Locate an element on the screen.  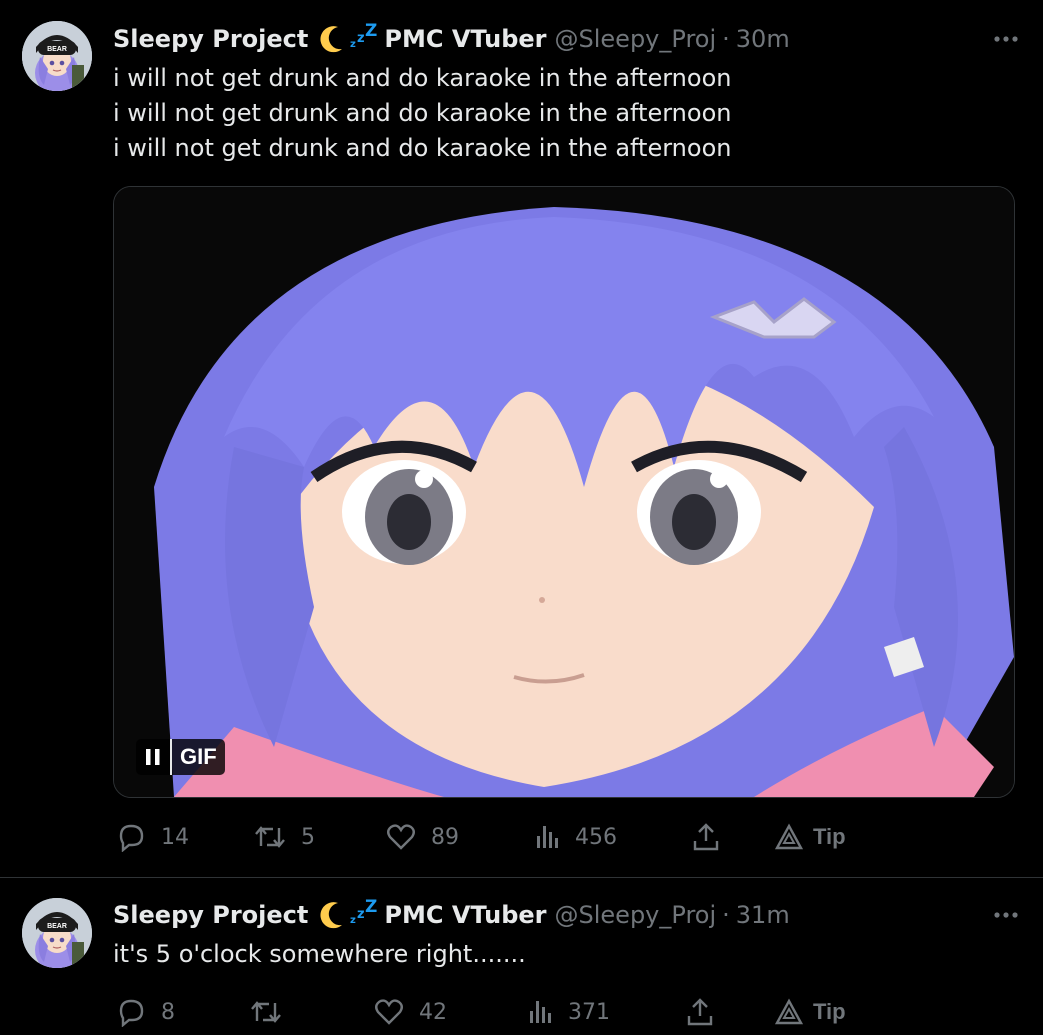
views-button: 456 is located at coordinates (576, 837).